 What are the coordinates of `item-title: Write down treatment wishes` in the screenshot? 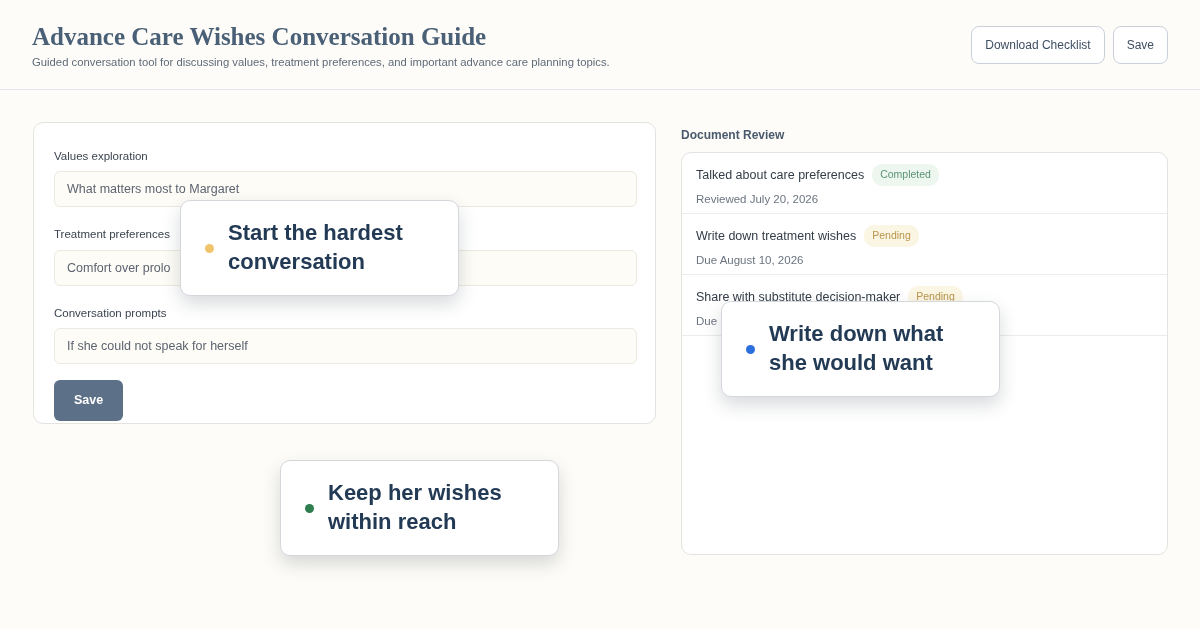 It's located at (776, 236).